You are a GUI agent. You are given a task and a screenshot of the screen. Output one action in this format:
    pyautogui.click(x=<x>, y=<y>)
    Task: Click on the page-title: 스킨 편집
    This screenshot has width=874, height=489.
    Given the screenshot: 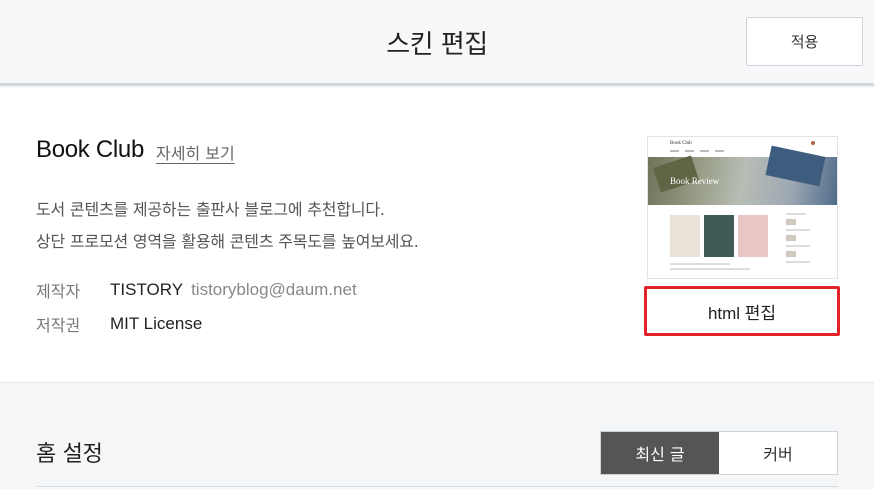 What is the action you would take?
    pyautogui.click(x=437, y=45)
    